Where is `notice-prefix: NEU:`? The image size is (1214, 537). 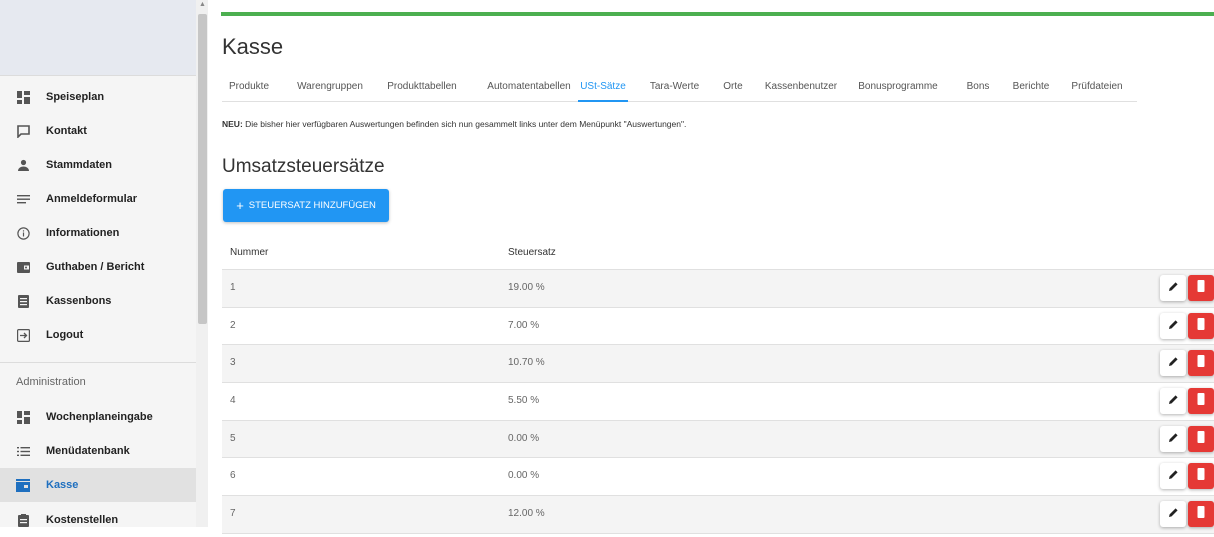
notice-prefix: NEU: is located at coordinates (232, 124).